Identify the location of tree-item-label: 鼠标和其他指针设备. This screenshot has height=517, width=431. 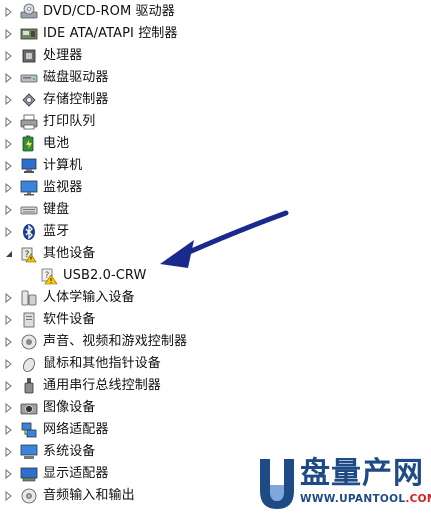
(102, 363).